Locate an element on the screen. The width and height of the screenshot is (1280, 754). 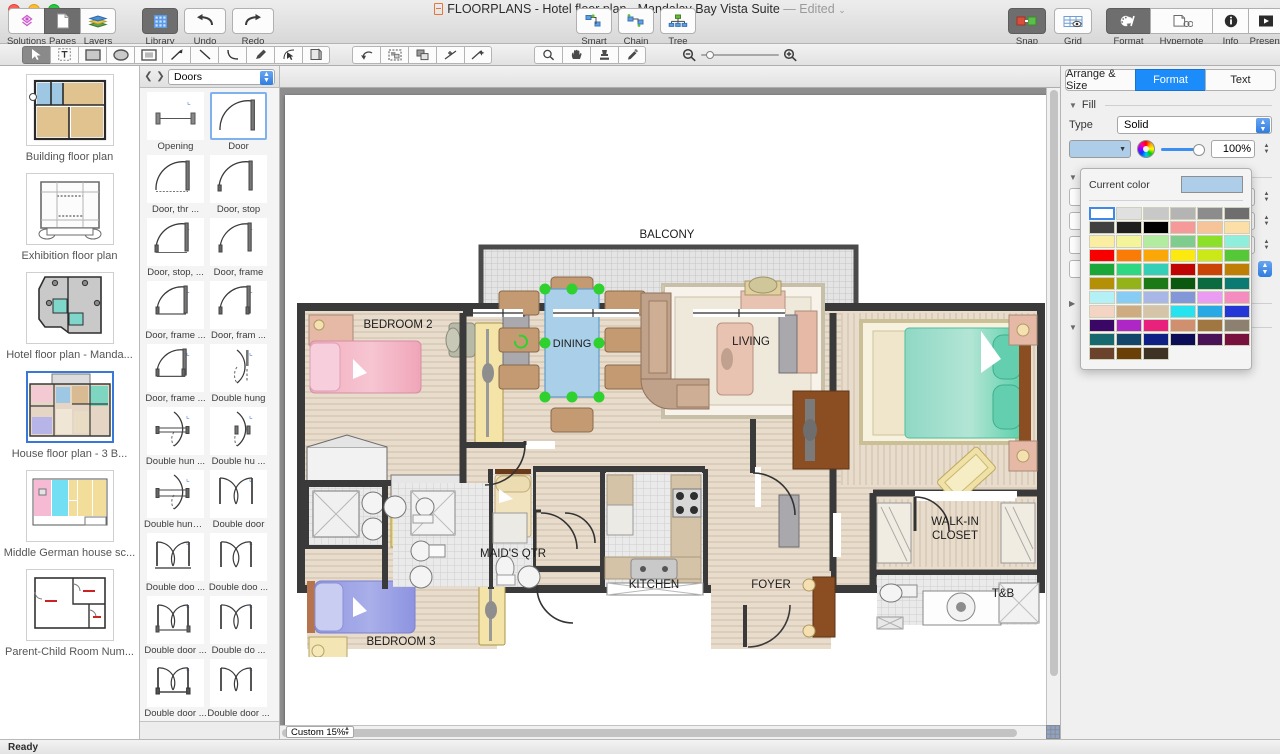
color-swatch-grid is located at coordinates (1169, 283).